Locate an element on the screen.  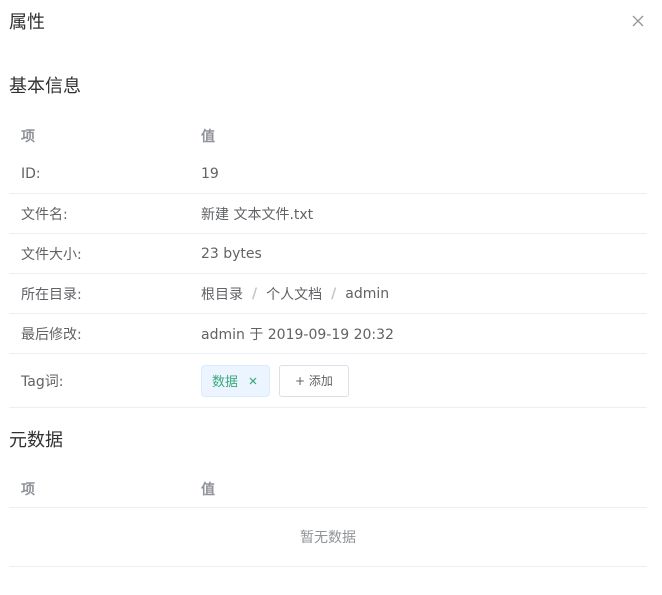
table-row: 文件名: 新建 文本文件.txt is located at coordinates (328, 214).